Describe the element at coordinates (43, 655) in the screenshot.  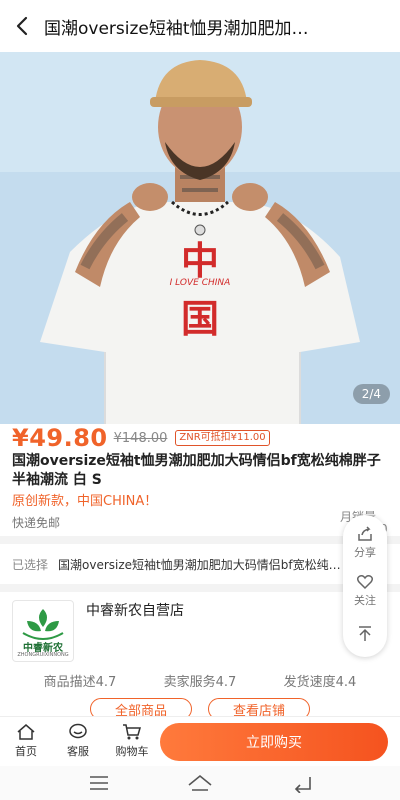
I see `store-logo-subtext: ZHONGRUIXINNONG` at that location.